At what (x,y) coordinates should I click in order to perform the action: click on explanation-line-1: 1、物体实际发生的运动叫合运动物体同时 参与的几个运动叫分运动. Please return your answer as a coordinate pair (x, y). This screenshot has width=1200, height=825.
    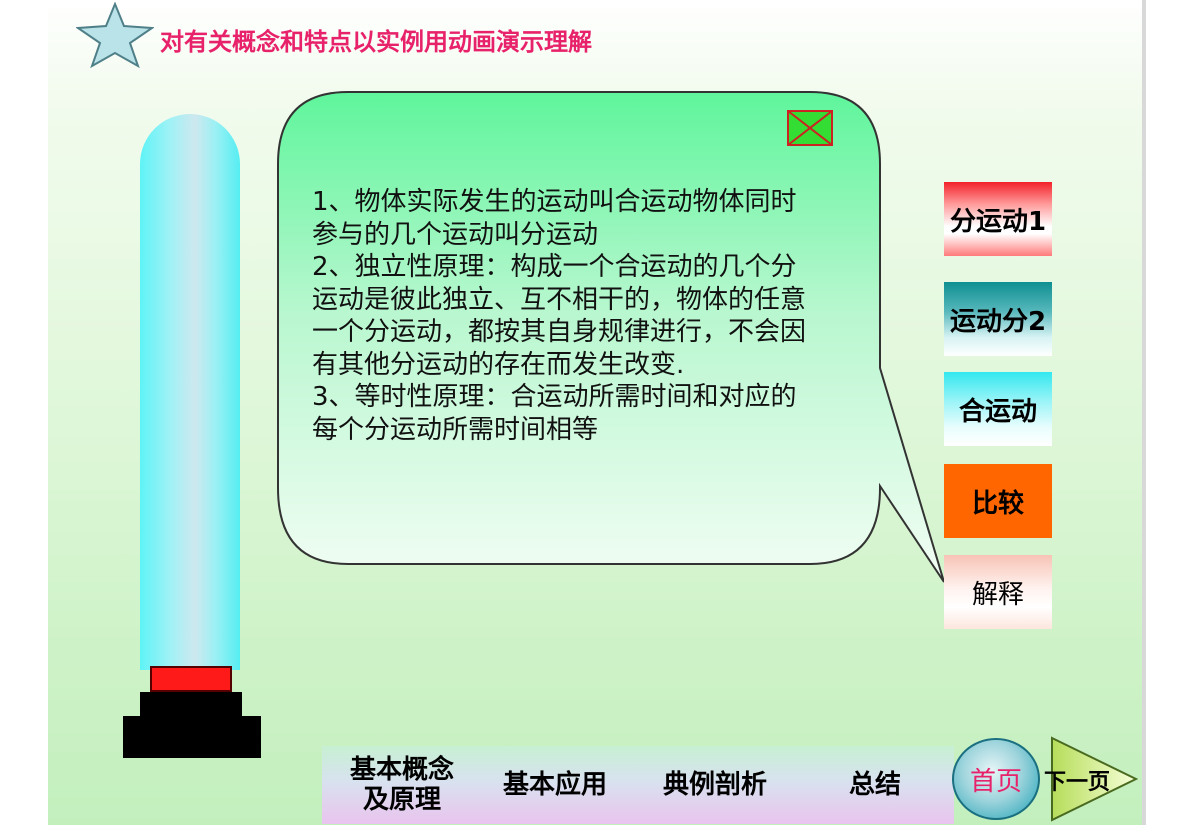
    Looking at the image, I should click on (554, 218).